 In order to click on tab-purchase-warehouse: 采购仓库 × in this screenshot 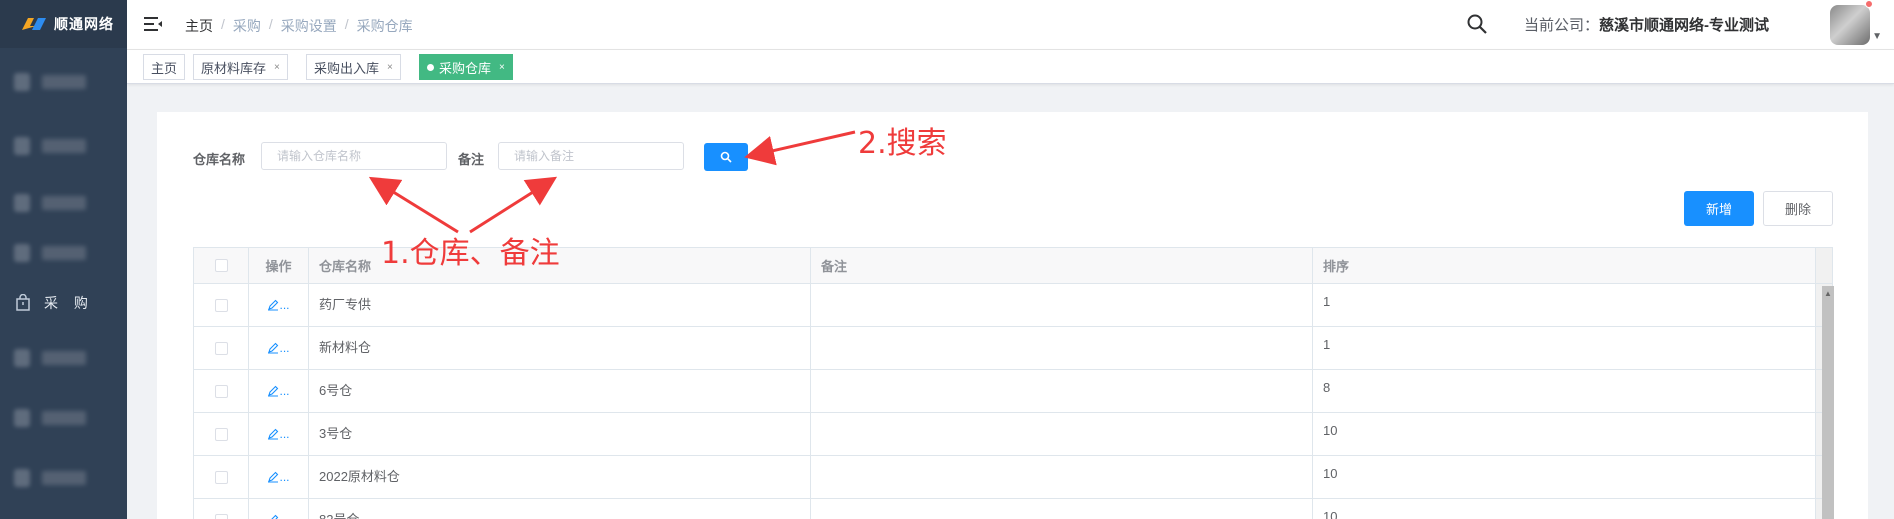, I will do `click(466, 67)`.